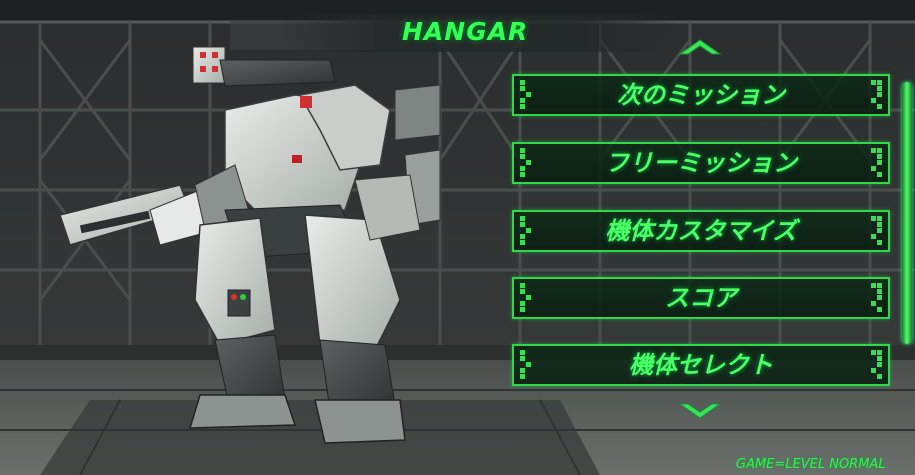 The image size is (915, 475). I want to click on menu-item-mech-customize: 機体カスタマイズ, so click(701, 231).